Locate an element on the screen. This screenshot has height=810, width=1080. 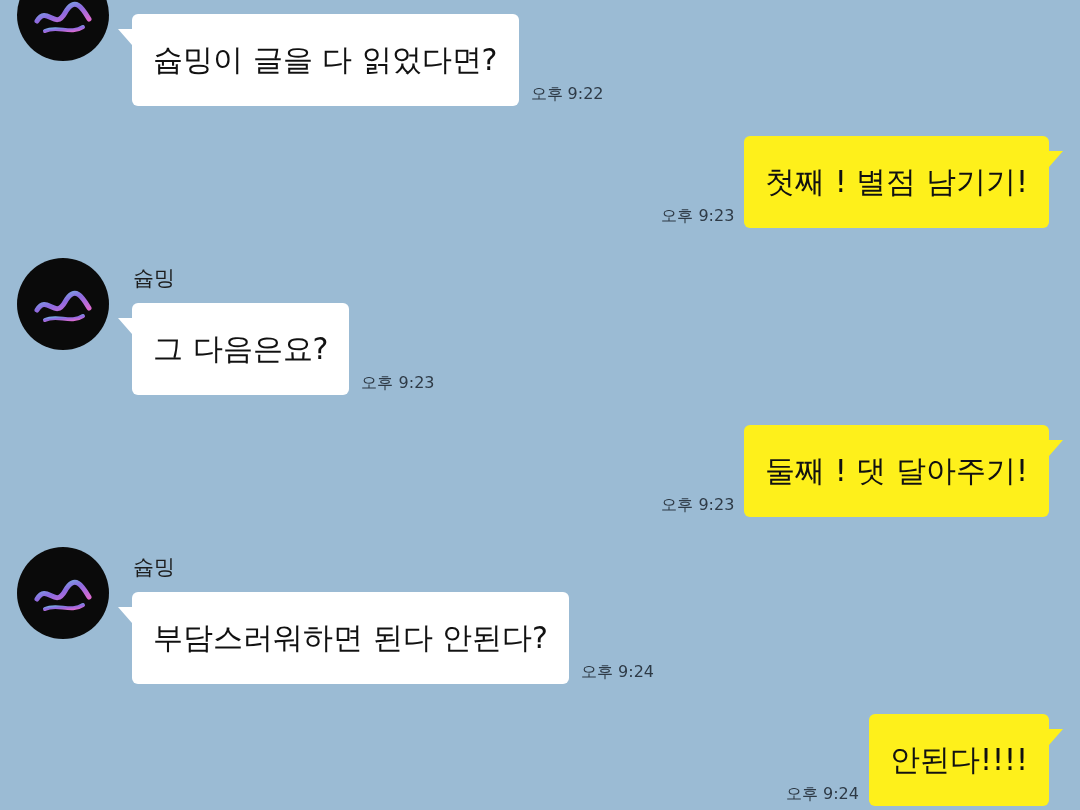
message-text: 그 다음은요? is located at coordinates (241, 349).